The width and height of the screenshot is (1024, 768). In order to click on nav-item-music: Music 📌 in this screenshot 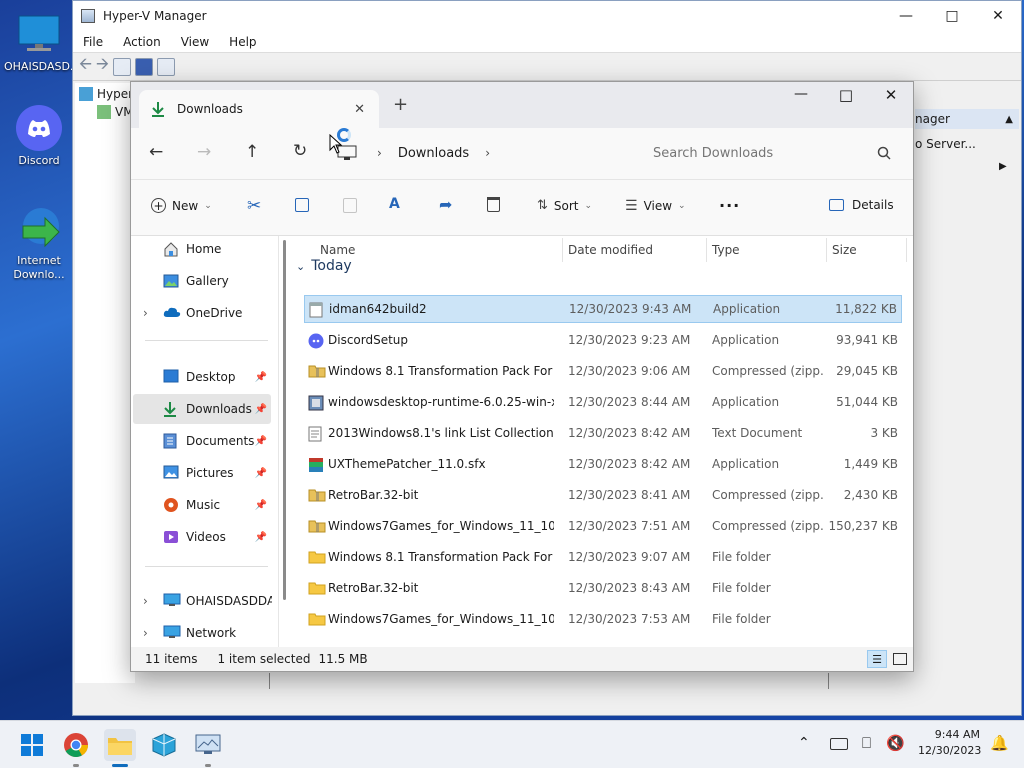, I will do `click(202, 505)`.